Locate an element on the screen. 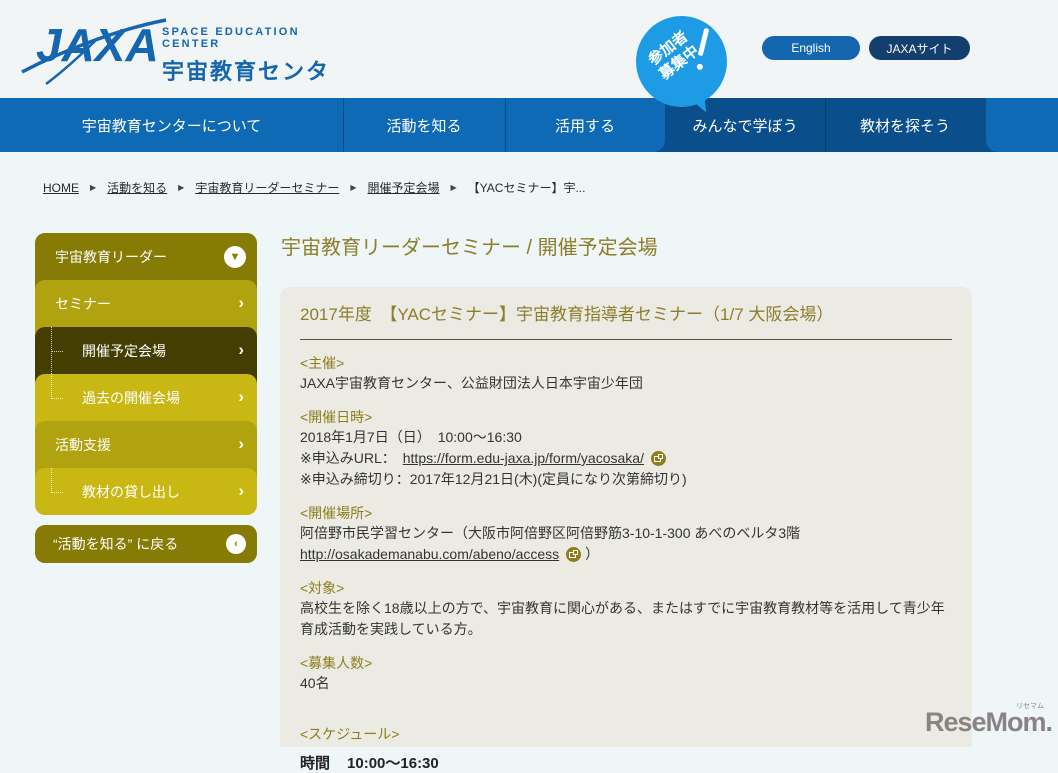 The height and width of the screenshot is (773, 1058). jaxa-logo: JAXA SPACE EDUCATION CENTER 宇宙教育センター is located at coordinates (177, 64).